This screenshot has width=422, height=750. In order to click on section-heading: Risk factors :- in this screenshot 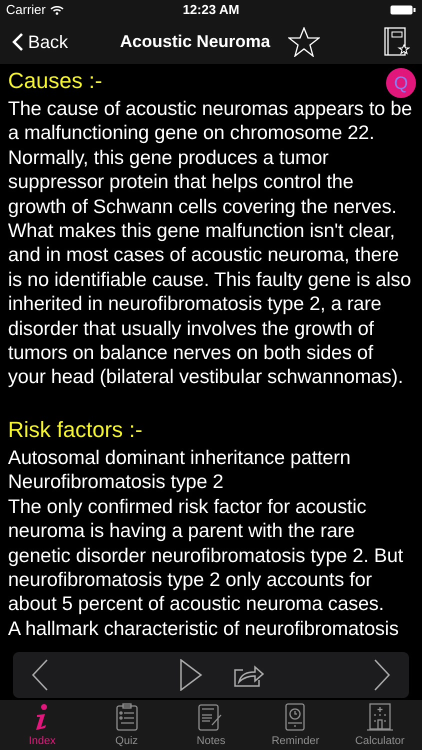, I will do `click(75, 430)`.